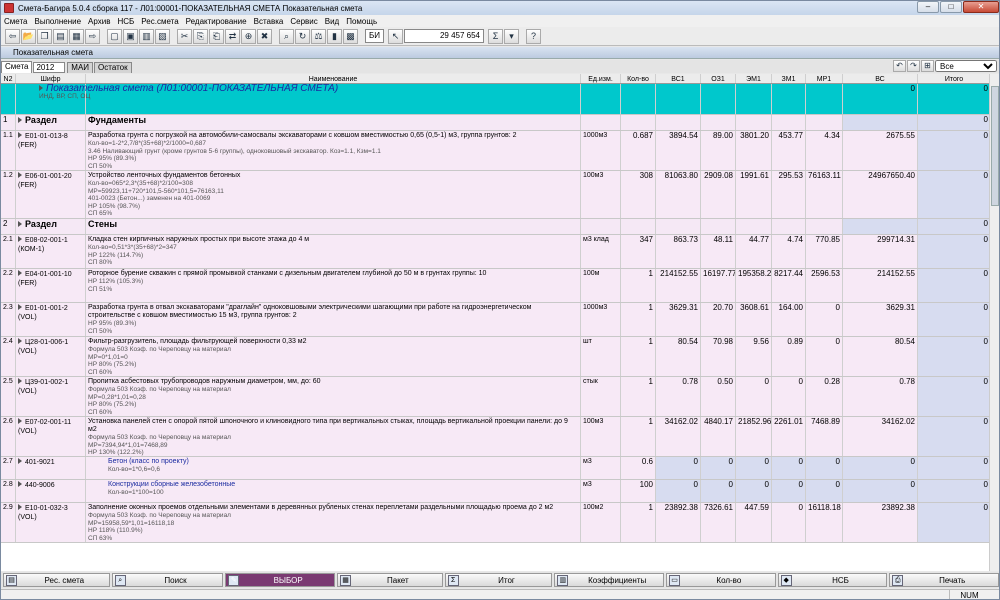  What do you see at coordinates (113, 67) in the screenshot?
I see `tab-ostatok: Остаток` at bounding box center [113, 67].